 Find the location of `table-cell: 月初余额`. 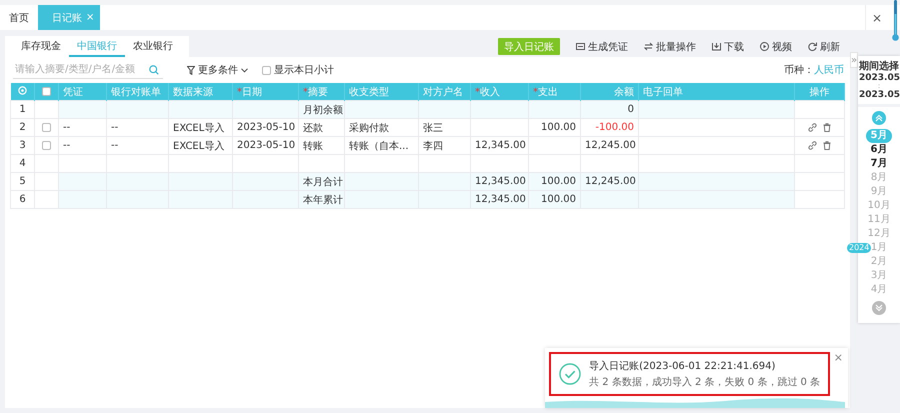

table-cell: 月初余额 is located at coordinates (321, 109).